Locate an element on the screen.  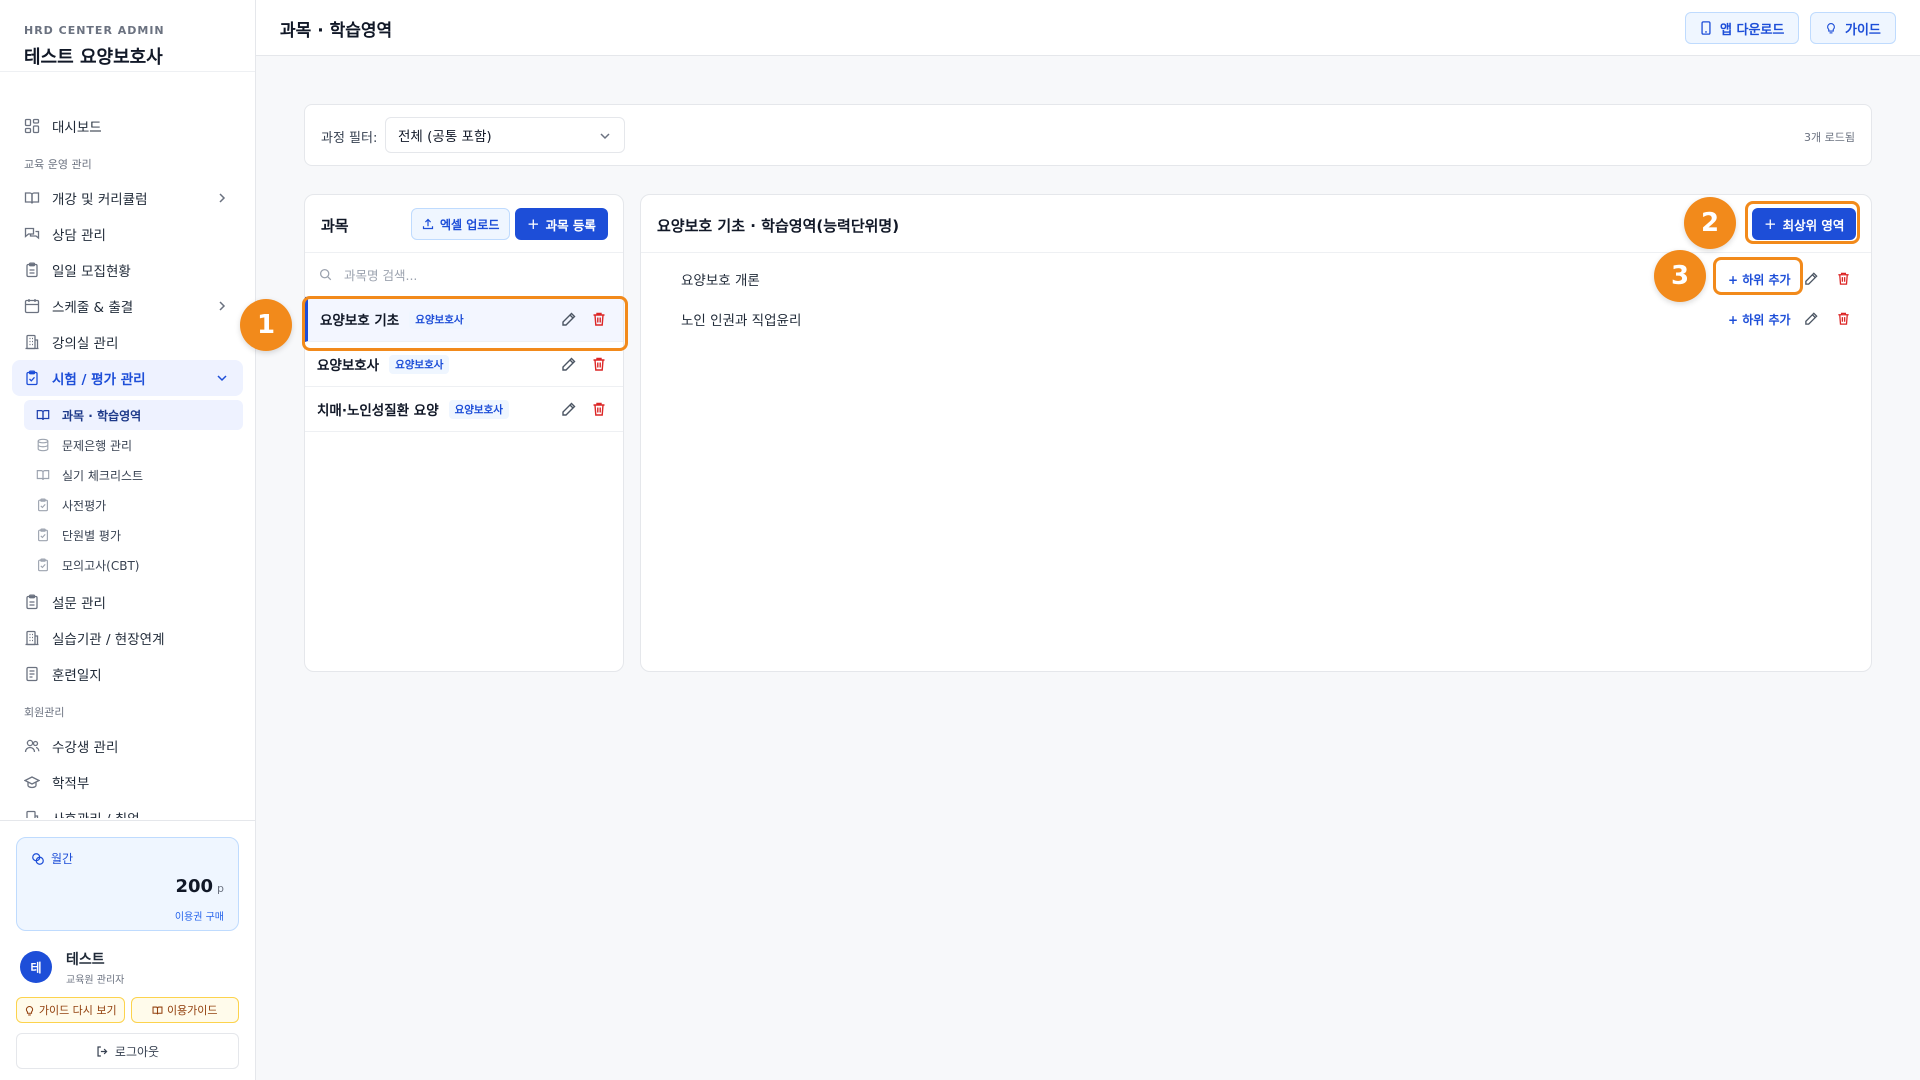
subject-name: 치매·노인성질환 요양 is located at coordinates (378, 411).